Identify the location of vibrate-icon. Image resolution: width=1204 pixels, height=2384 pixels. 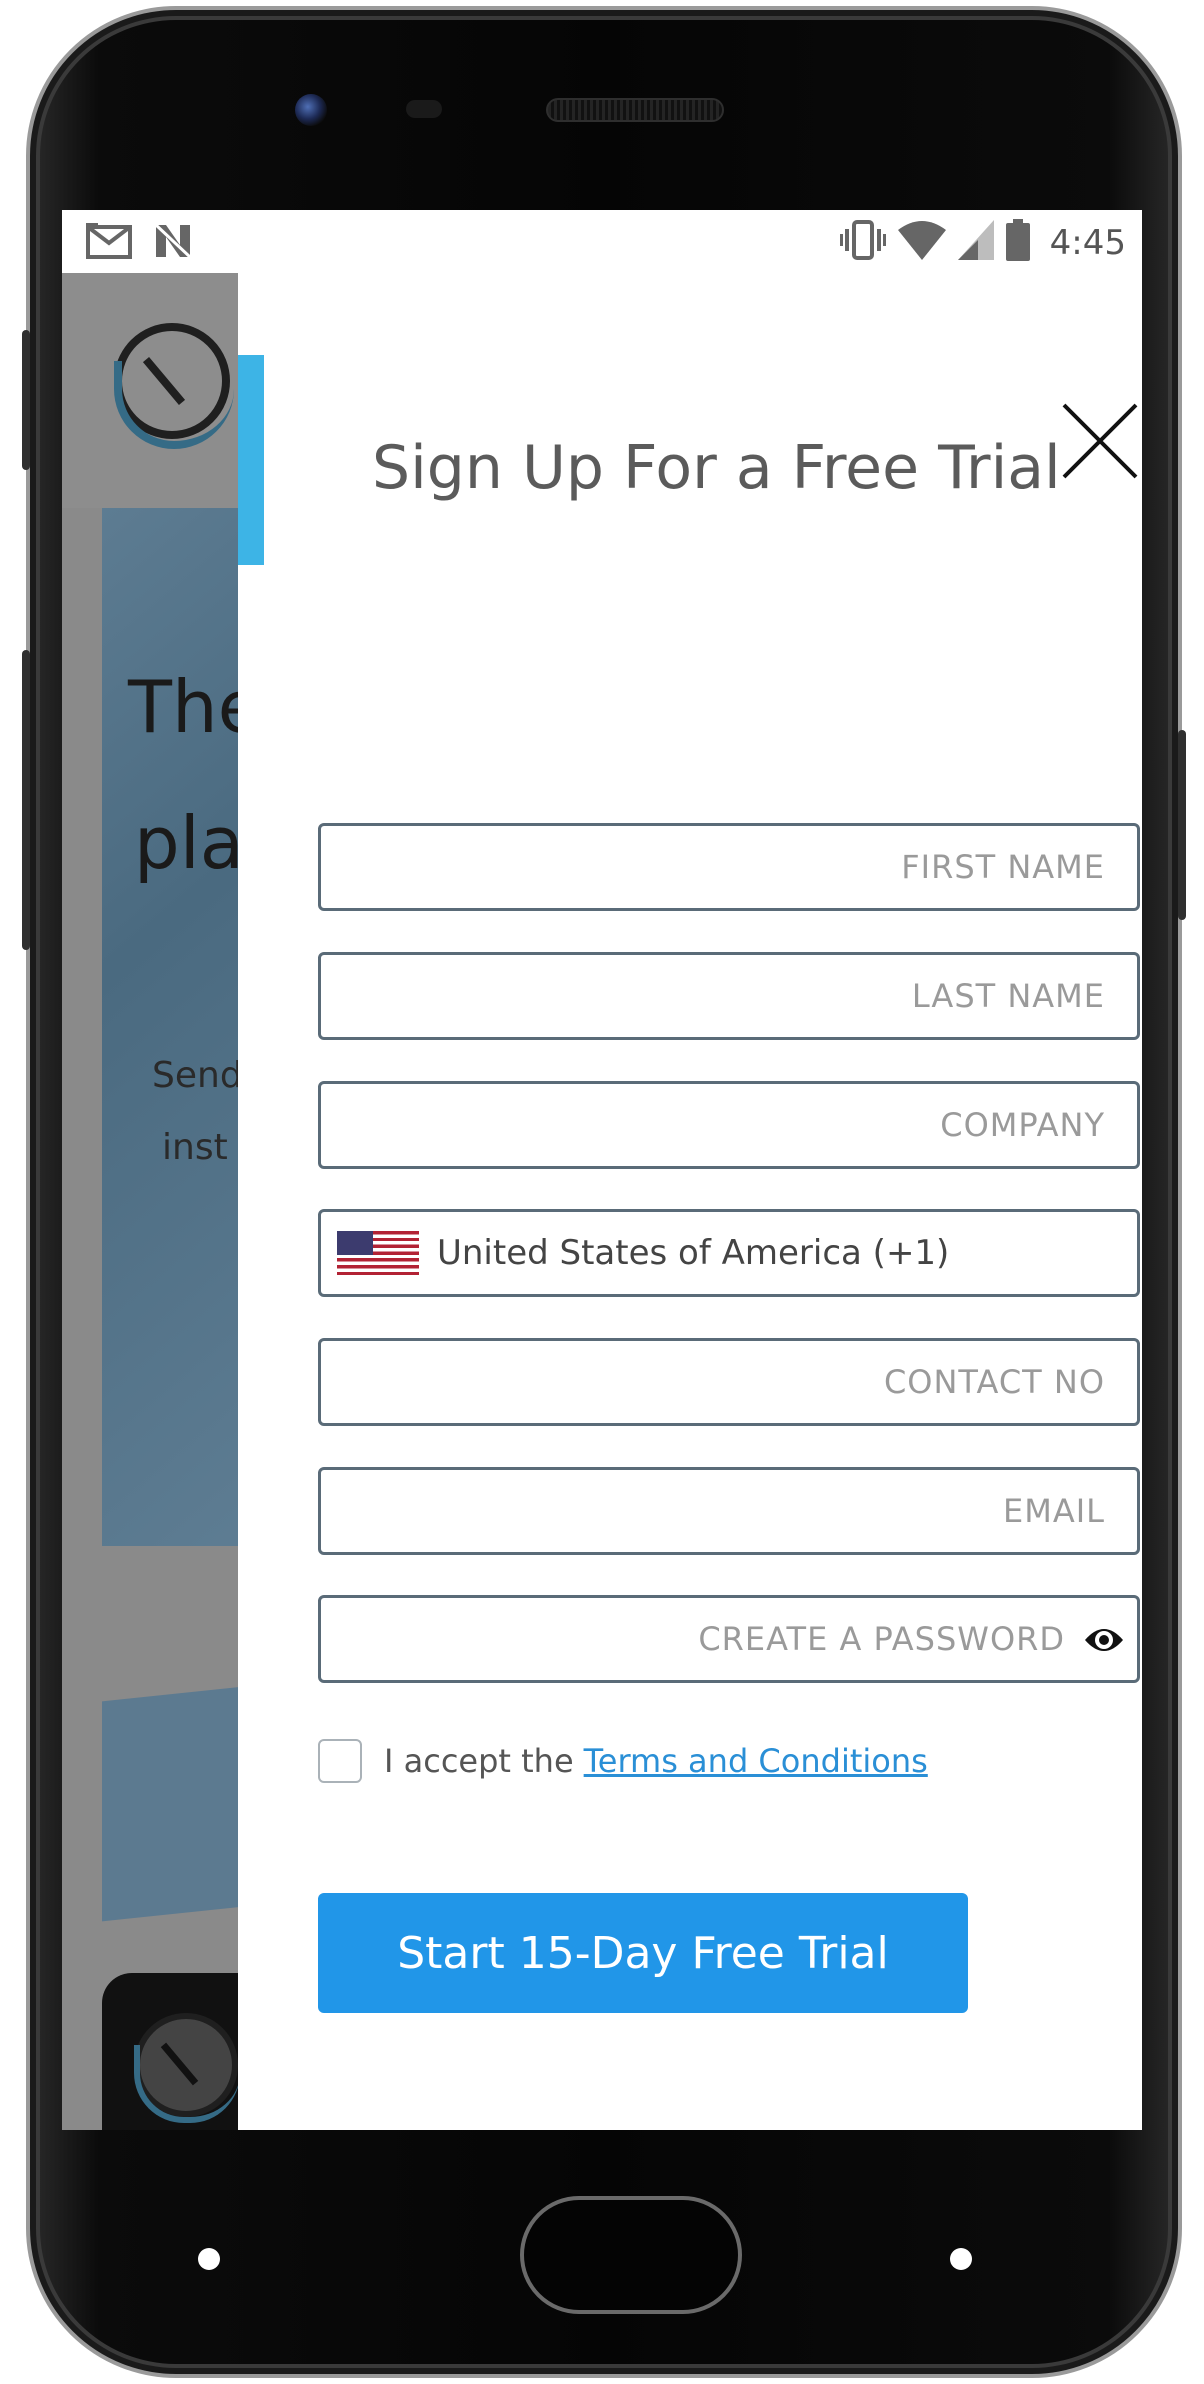
(862, 242).